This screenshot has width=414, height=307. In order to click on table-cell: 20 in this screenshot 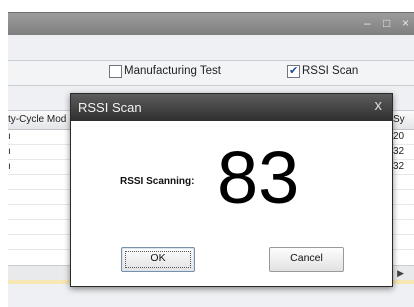, I will do `click(399, 136)`.